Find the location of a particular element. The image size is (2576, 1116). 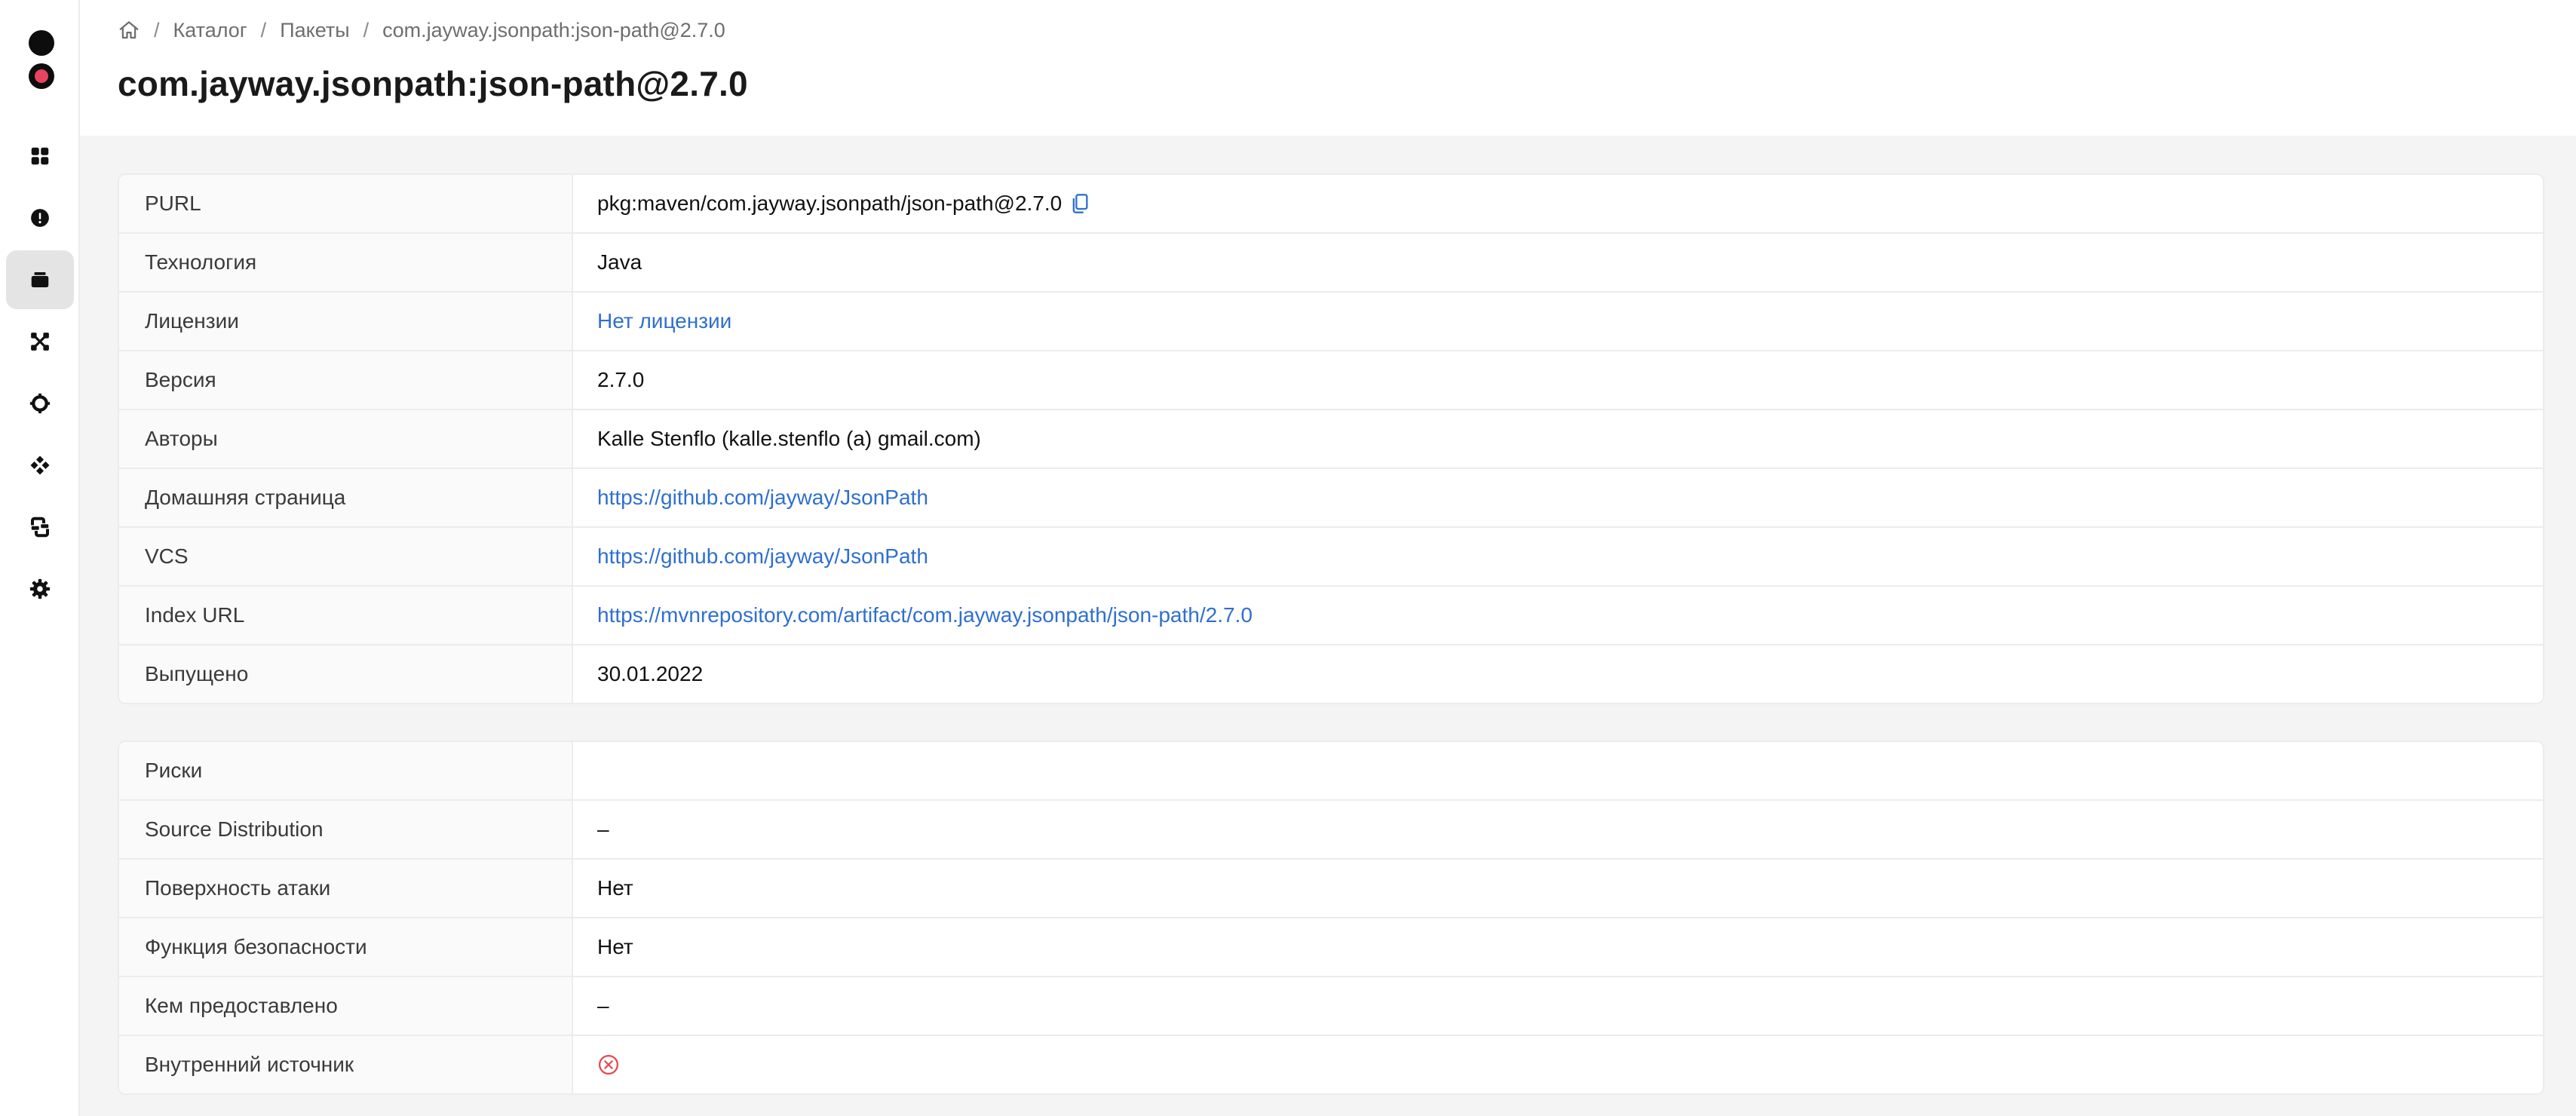

row-label: Выпущено is located at coordinates (346, 674).